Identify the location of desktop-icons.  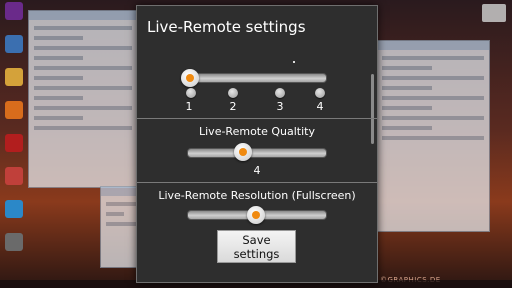
(14, 134).